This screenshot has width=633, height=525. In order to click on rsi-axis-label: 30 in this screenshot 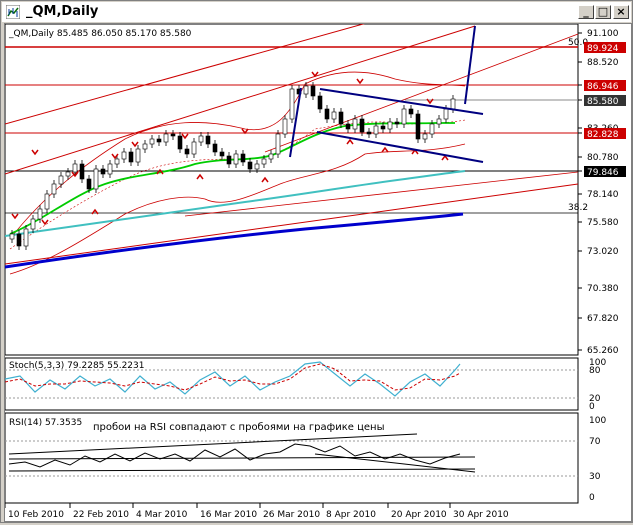, I will do `click(595, 477)`.